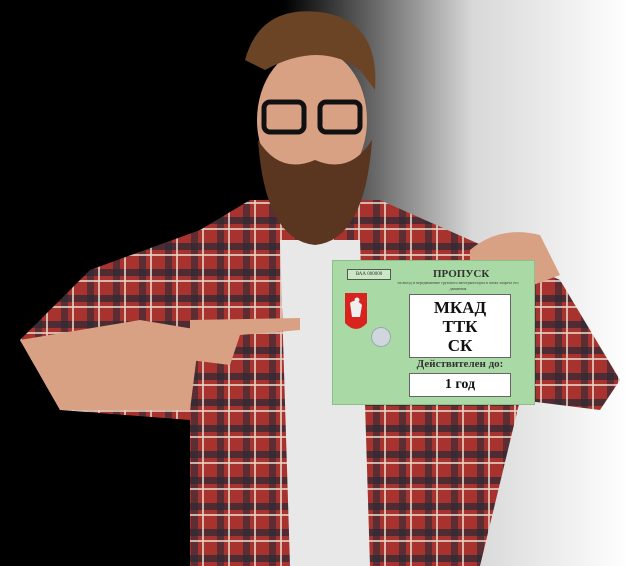 Image resolution: width=630 pixels, height=566 pixels. I want to click on zones-box: МКАД ТТК СК, so click(460, 326).